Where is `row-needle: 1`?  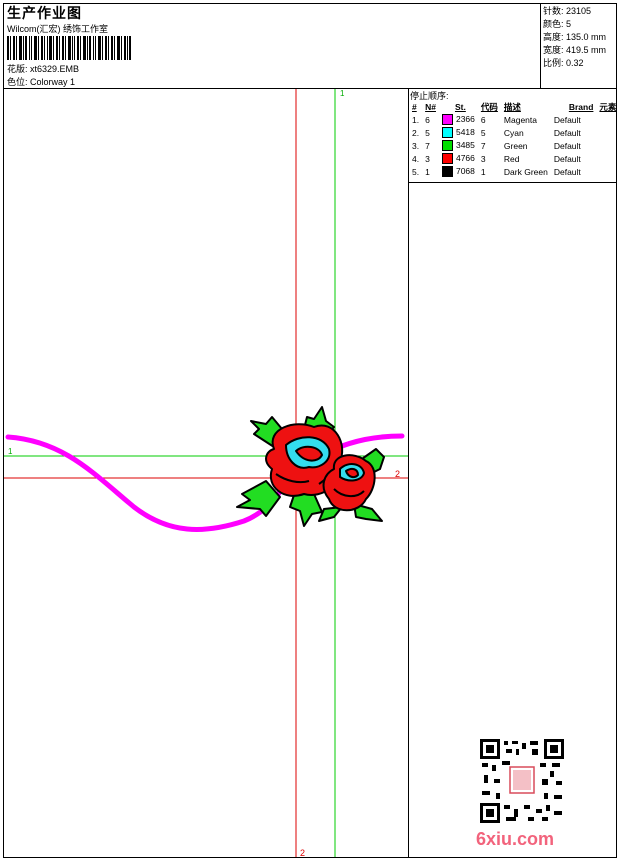
row-needle: 1 is located at coordinates (427, 171).